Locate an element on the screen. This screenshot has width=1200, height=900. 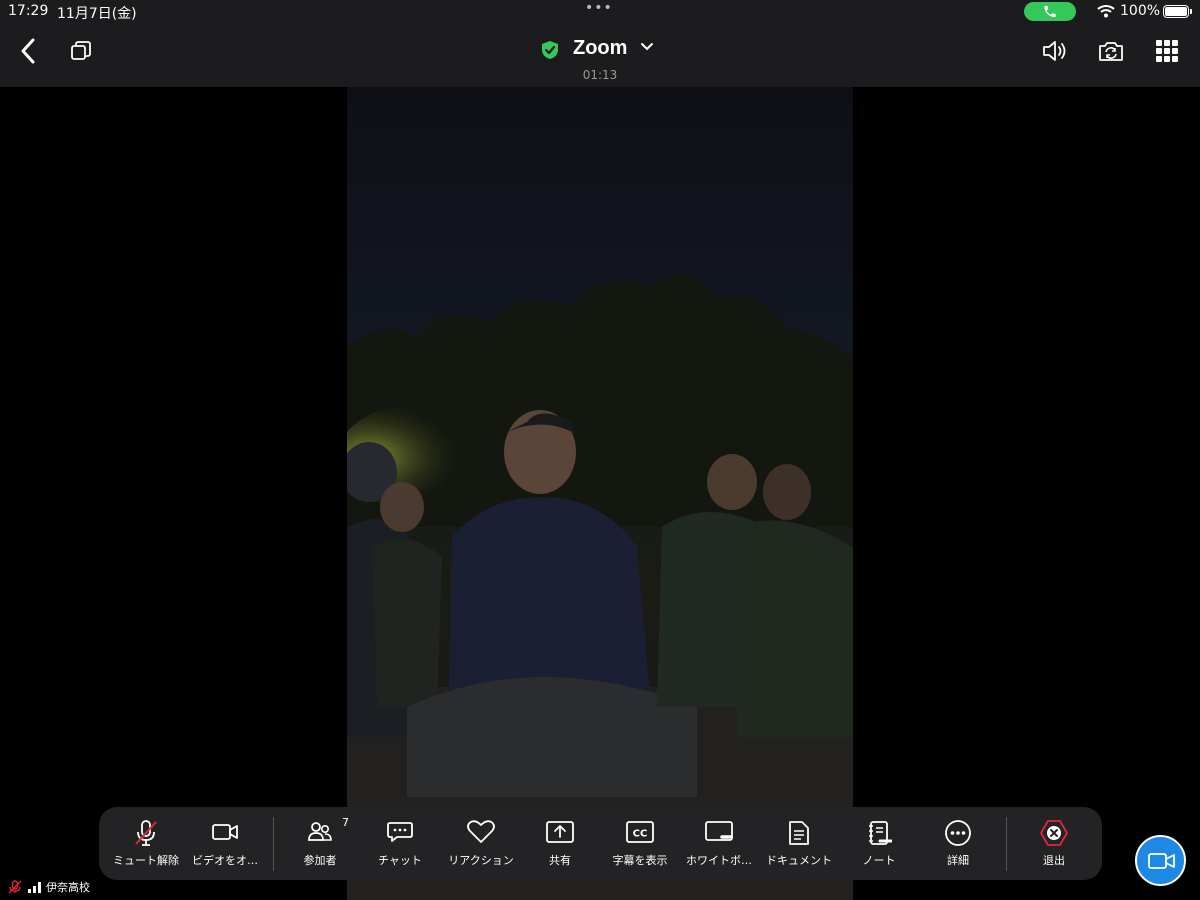
phone-icon is located at coordinates (1050, 11).